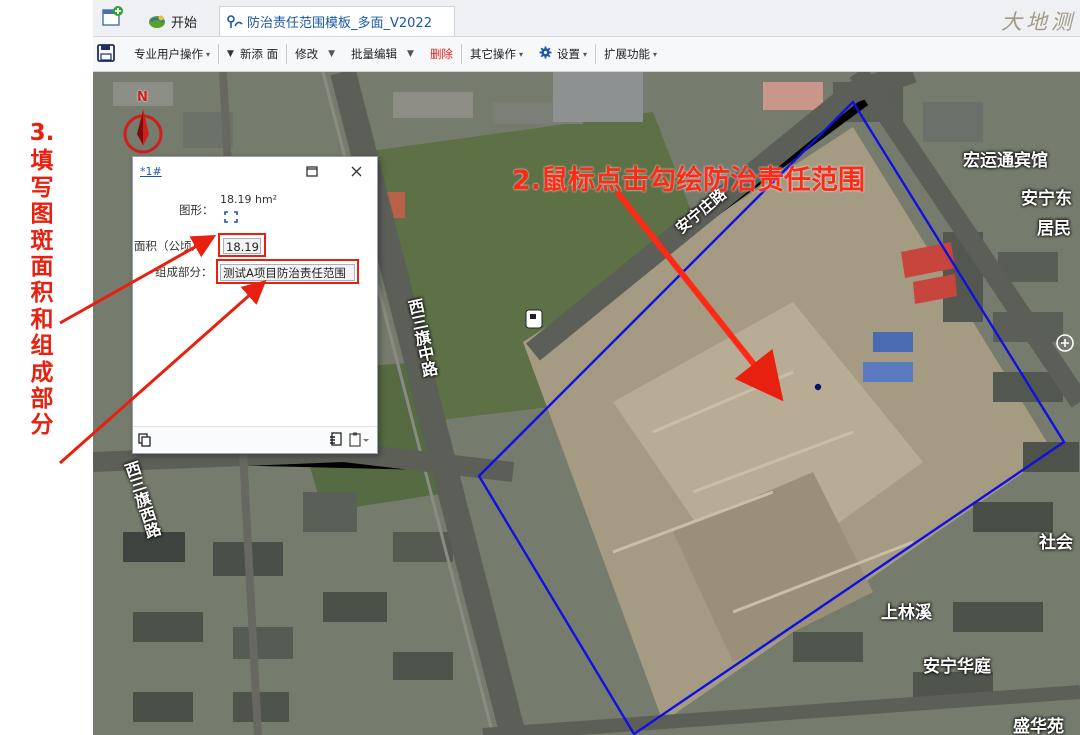 The width and height of the screenshot is (1080, 735). I want to click on annotation-step-number: 3., so click(42, 133).